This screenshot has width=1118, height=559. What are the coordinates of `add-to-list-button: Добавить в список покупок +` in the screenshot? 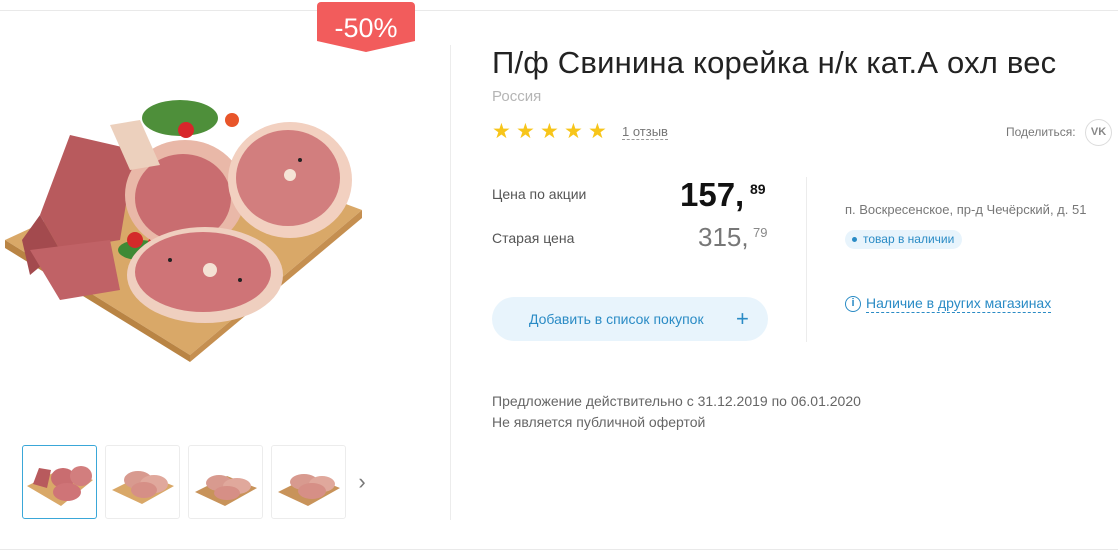 It's located at (630, 319).